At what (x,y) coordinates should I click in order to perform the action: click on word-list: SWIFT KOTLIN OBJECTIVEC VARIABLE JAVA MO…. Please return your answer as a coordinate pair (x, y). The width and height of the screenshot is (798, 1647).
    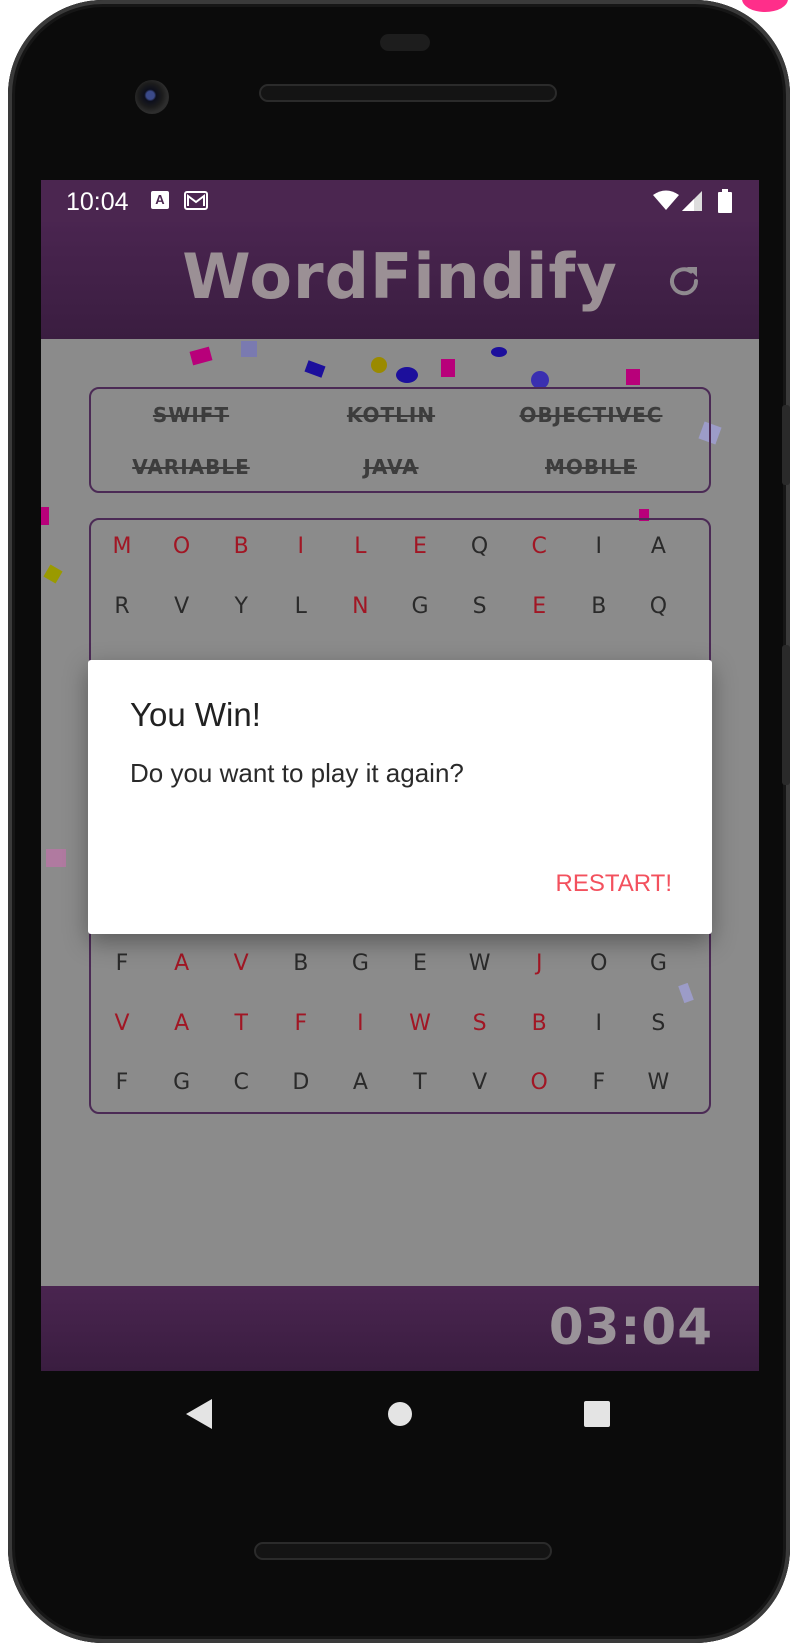
    Looking at the image, I should click on (400, 440).